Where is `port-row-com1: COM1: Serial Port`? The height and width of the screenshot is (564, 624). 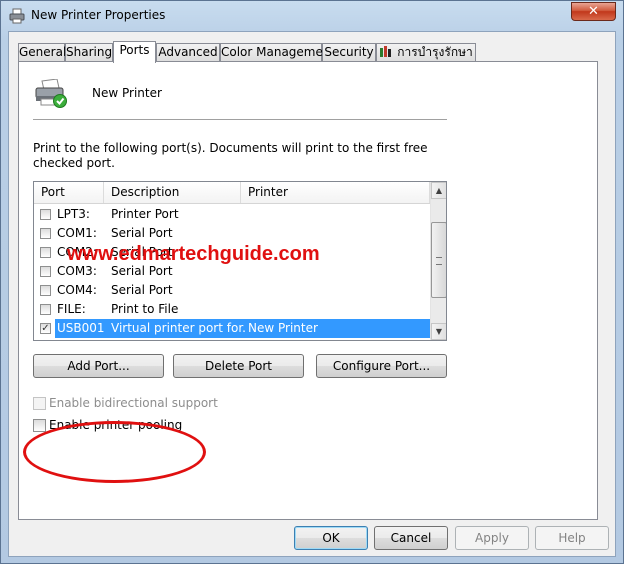 port-row-com1: COM1: Serial Port is located at coordinates (232, 233).